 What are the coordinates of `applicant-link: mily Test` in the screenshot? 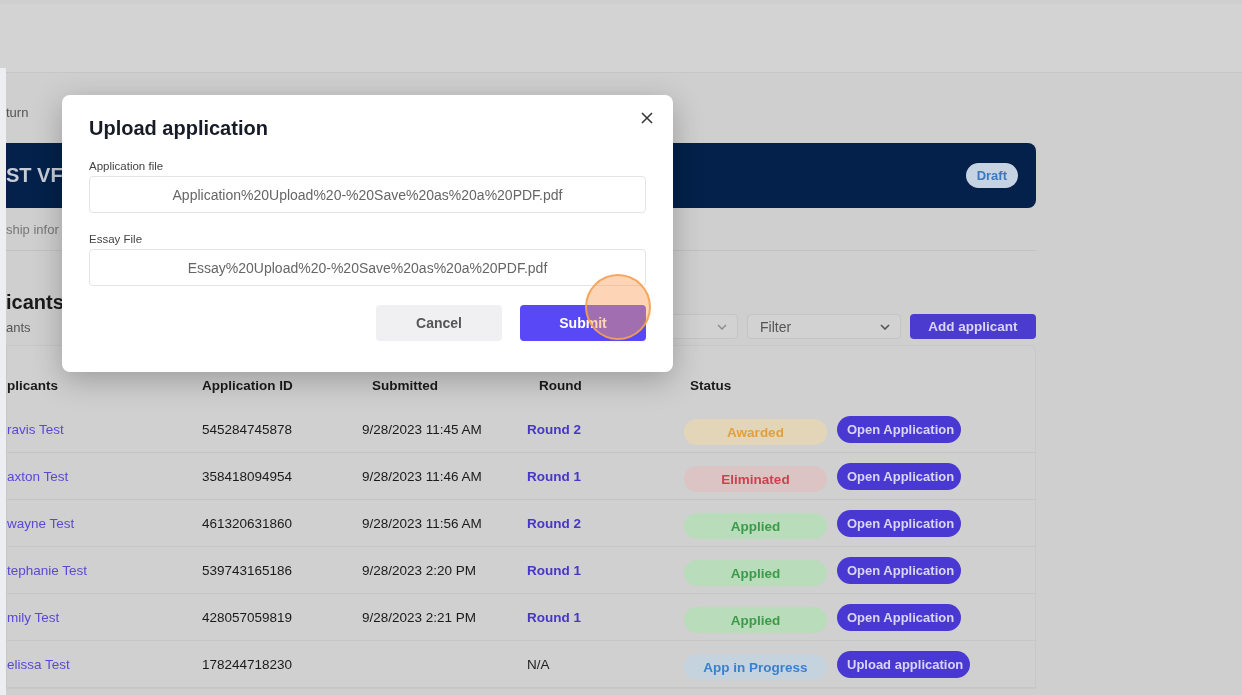 It's located at (104, 617).